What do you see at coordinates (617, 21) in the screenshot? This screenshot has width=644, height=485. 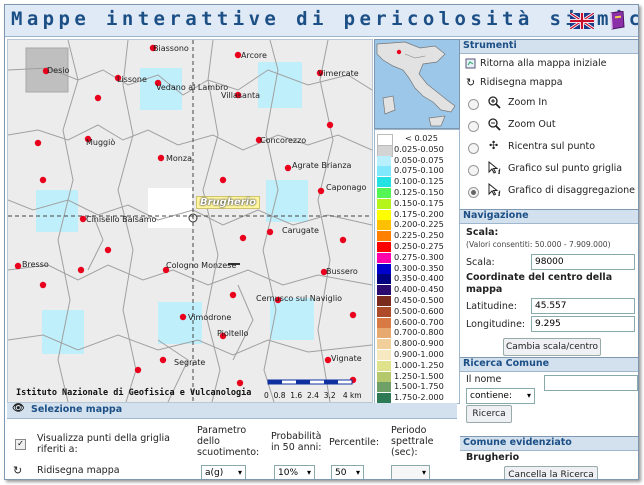 I see `book-icon` at bounding box center [617, 21].